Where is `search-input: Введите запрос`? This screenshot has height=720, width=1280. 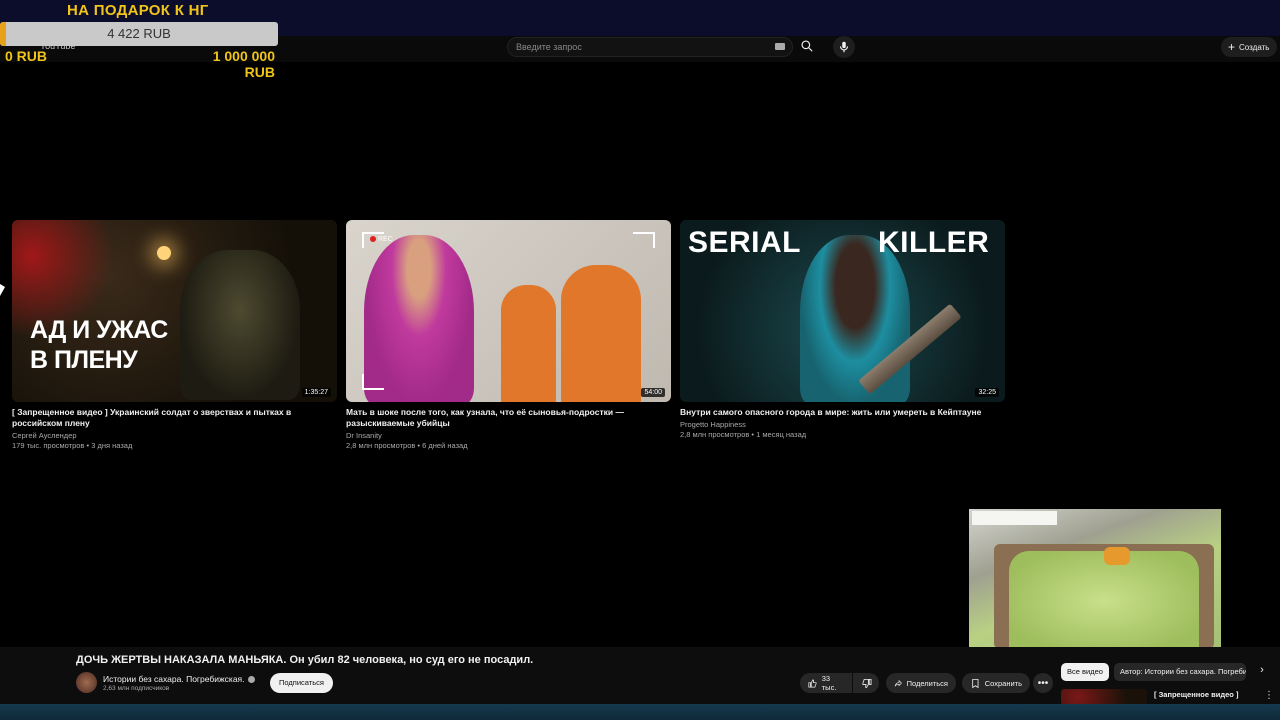
search-input: Введите запрос is located at coordinates (650, 47).